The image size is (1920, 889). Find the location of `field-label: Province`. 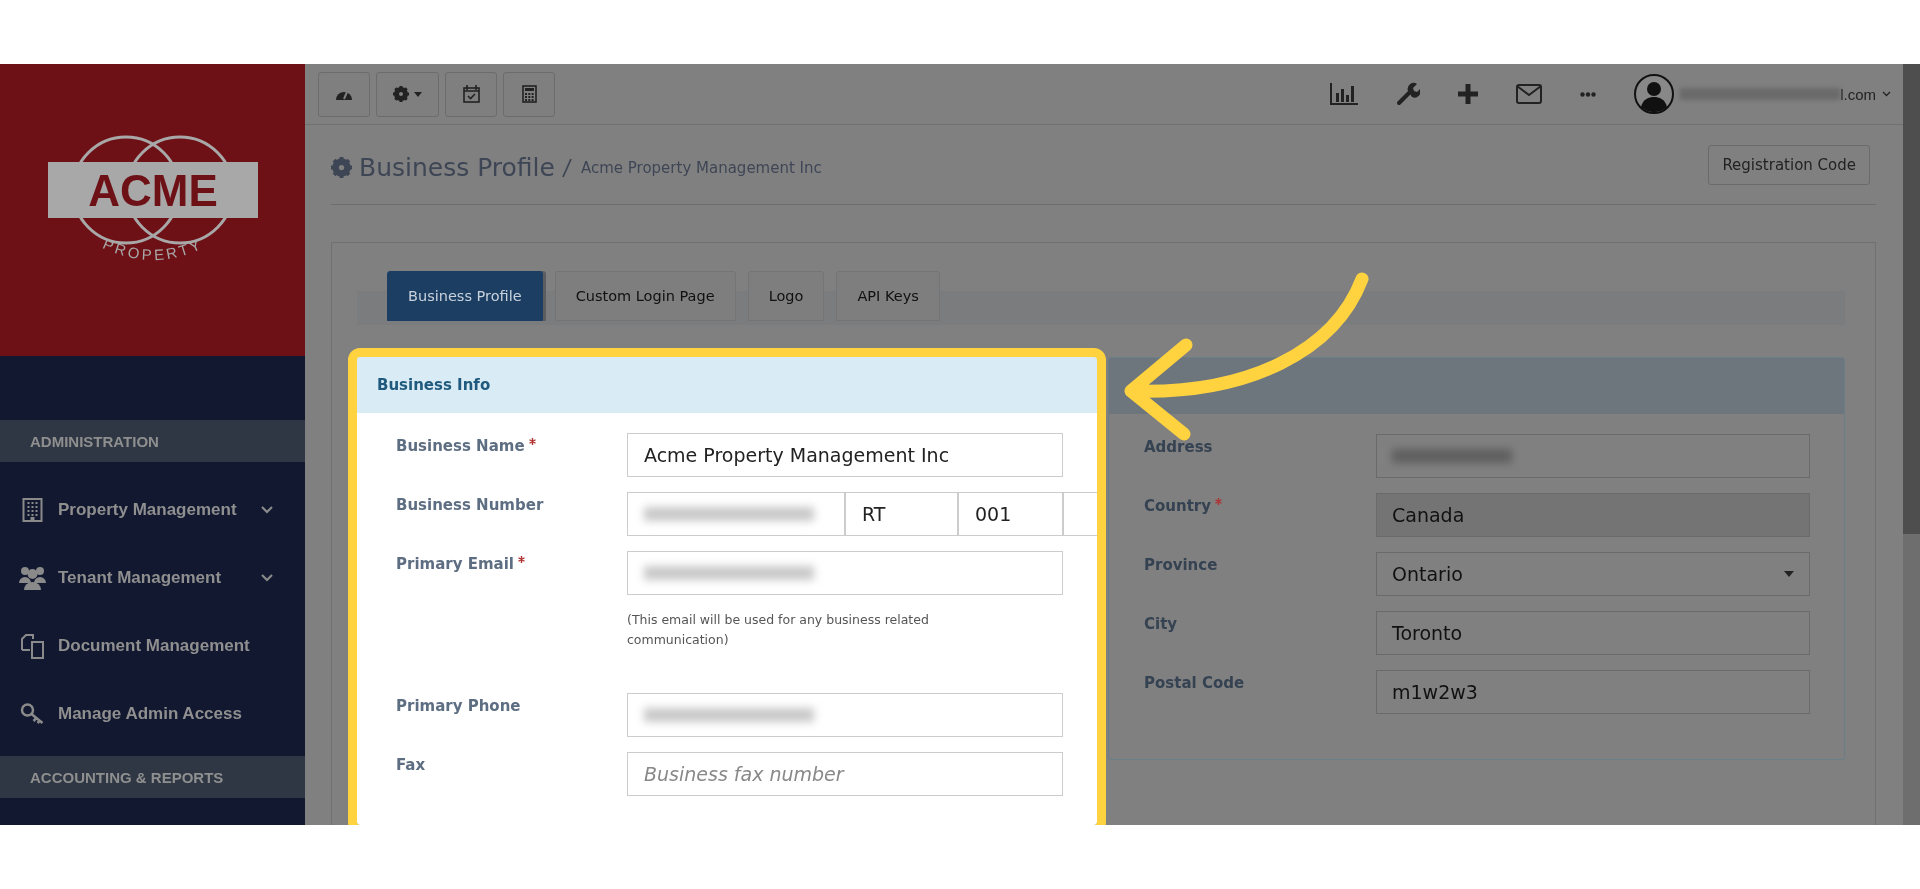

field-label: Province is located at coordinates (1181, 565).